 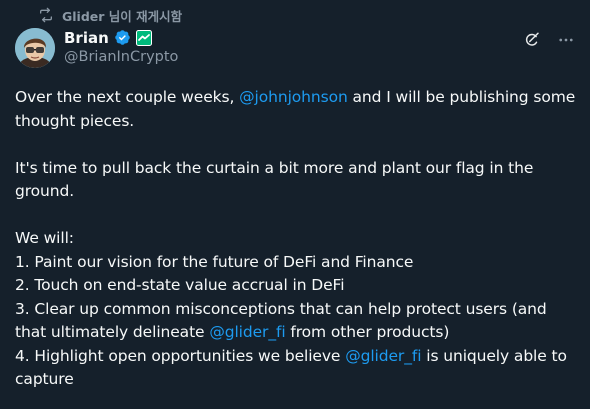 I want to click on verified-badge-icon, so click(x=122, y=37).